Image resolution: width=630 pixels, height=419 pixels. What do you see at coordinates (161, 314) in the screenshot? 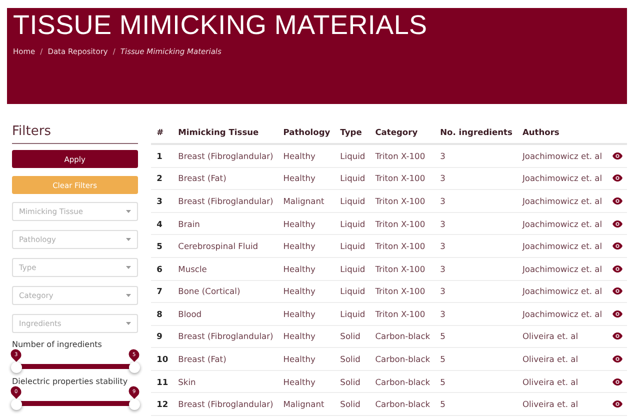
I see `table-cell: 8` at bounding box center [161, 314].